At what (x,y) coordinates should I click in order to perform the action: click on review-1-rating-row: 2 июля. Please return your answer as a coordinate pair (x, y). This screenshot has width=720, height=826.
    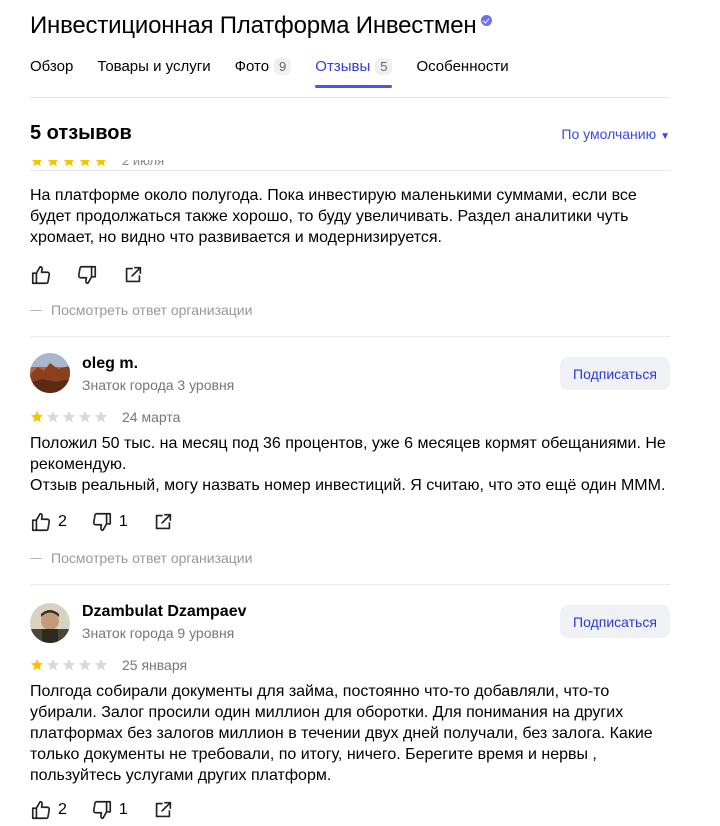
    Looking at the image, I should click on (350, 165).